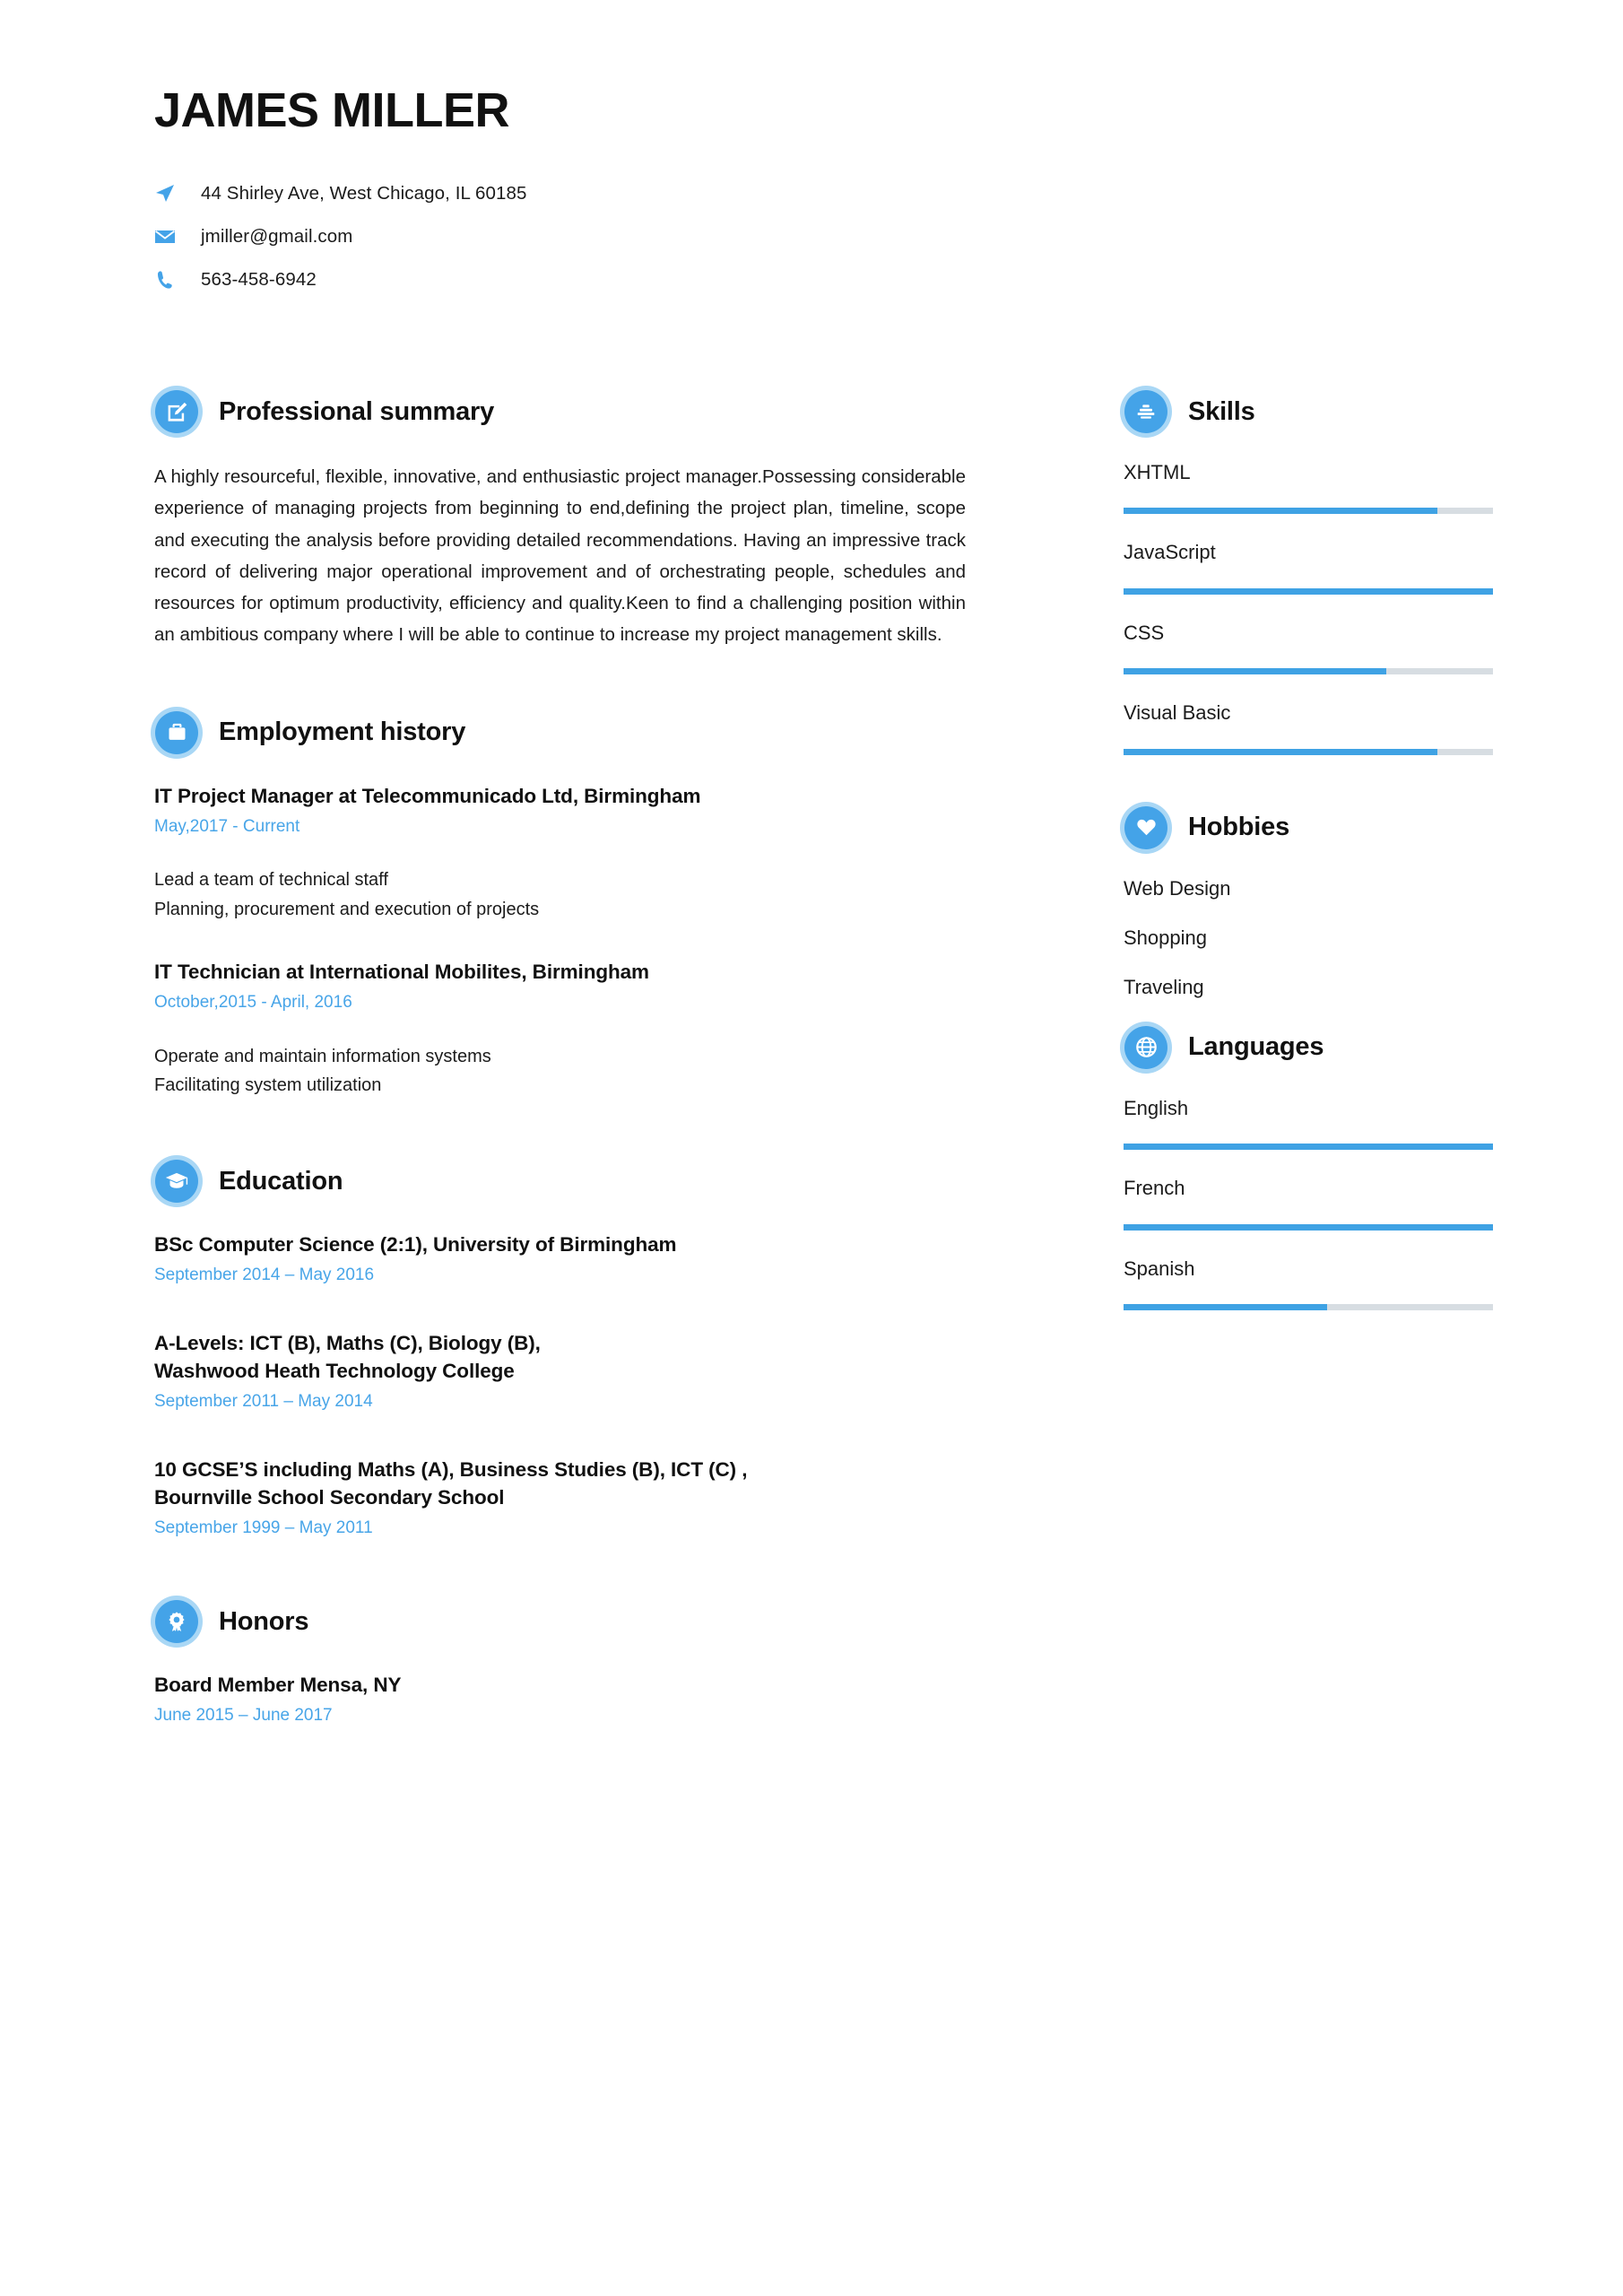 Image resolution: width=1623 pixels, height=2296 pixels. I want to click on graduation-cap-icon, so click(177, 1181).